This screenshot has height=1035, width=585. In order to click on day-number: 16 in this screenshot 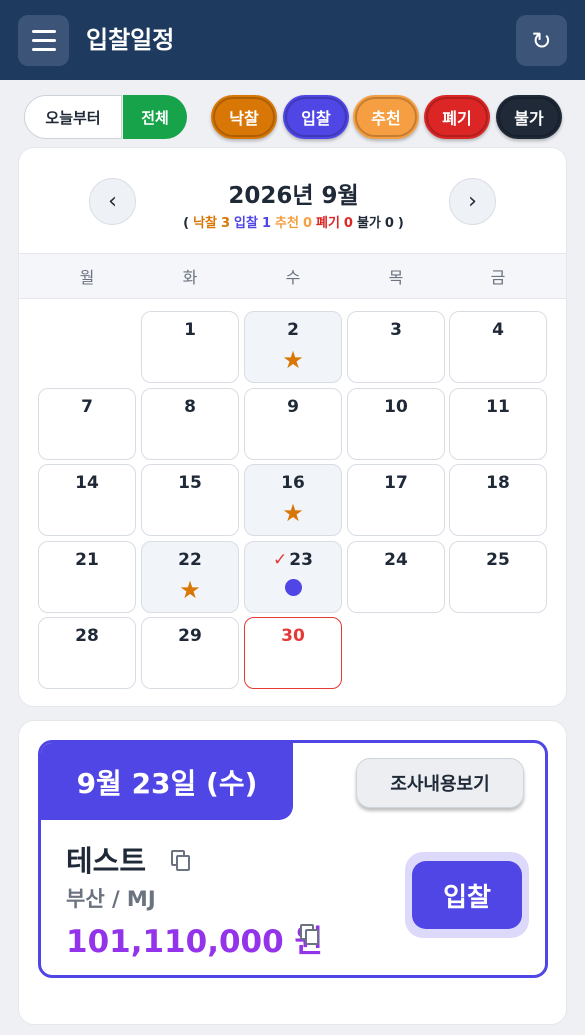, I will do `click(293, 483)`.